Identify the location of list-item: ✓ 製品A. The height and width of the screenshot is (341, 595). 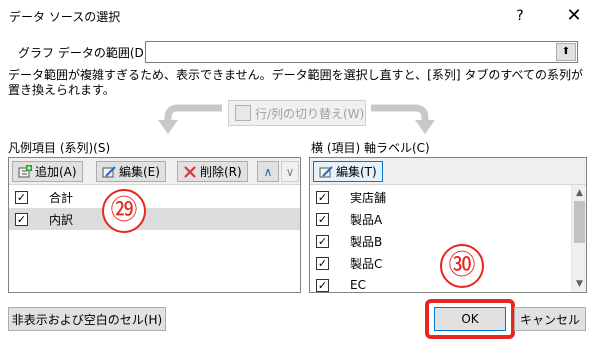
(448, 219).